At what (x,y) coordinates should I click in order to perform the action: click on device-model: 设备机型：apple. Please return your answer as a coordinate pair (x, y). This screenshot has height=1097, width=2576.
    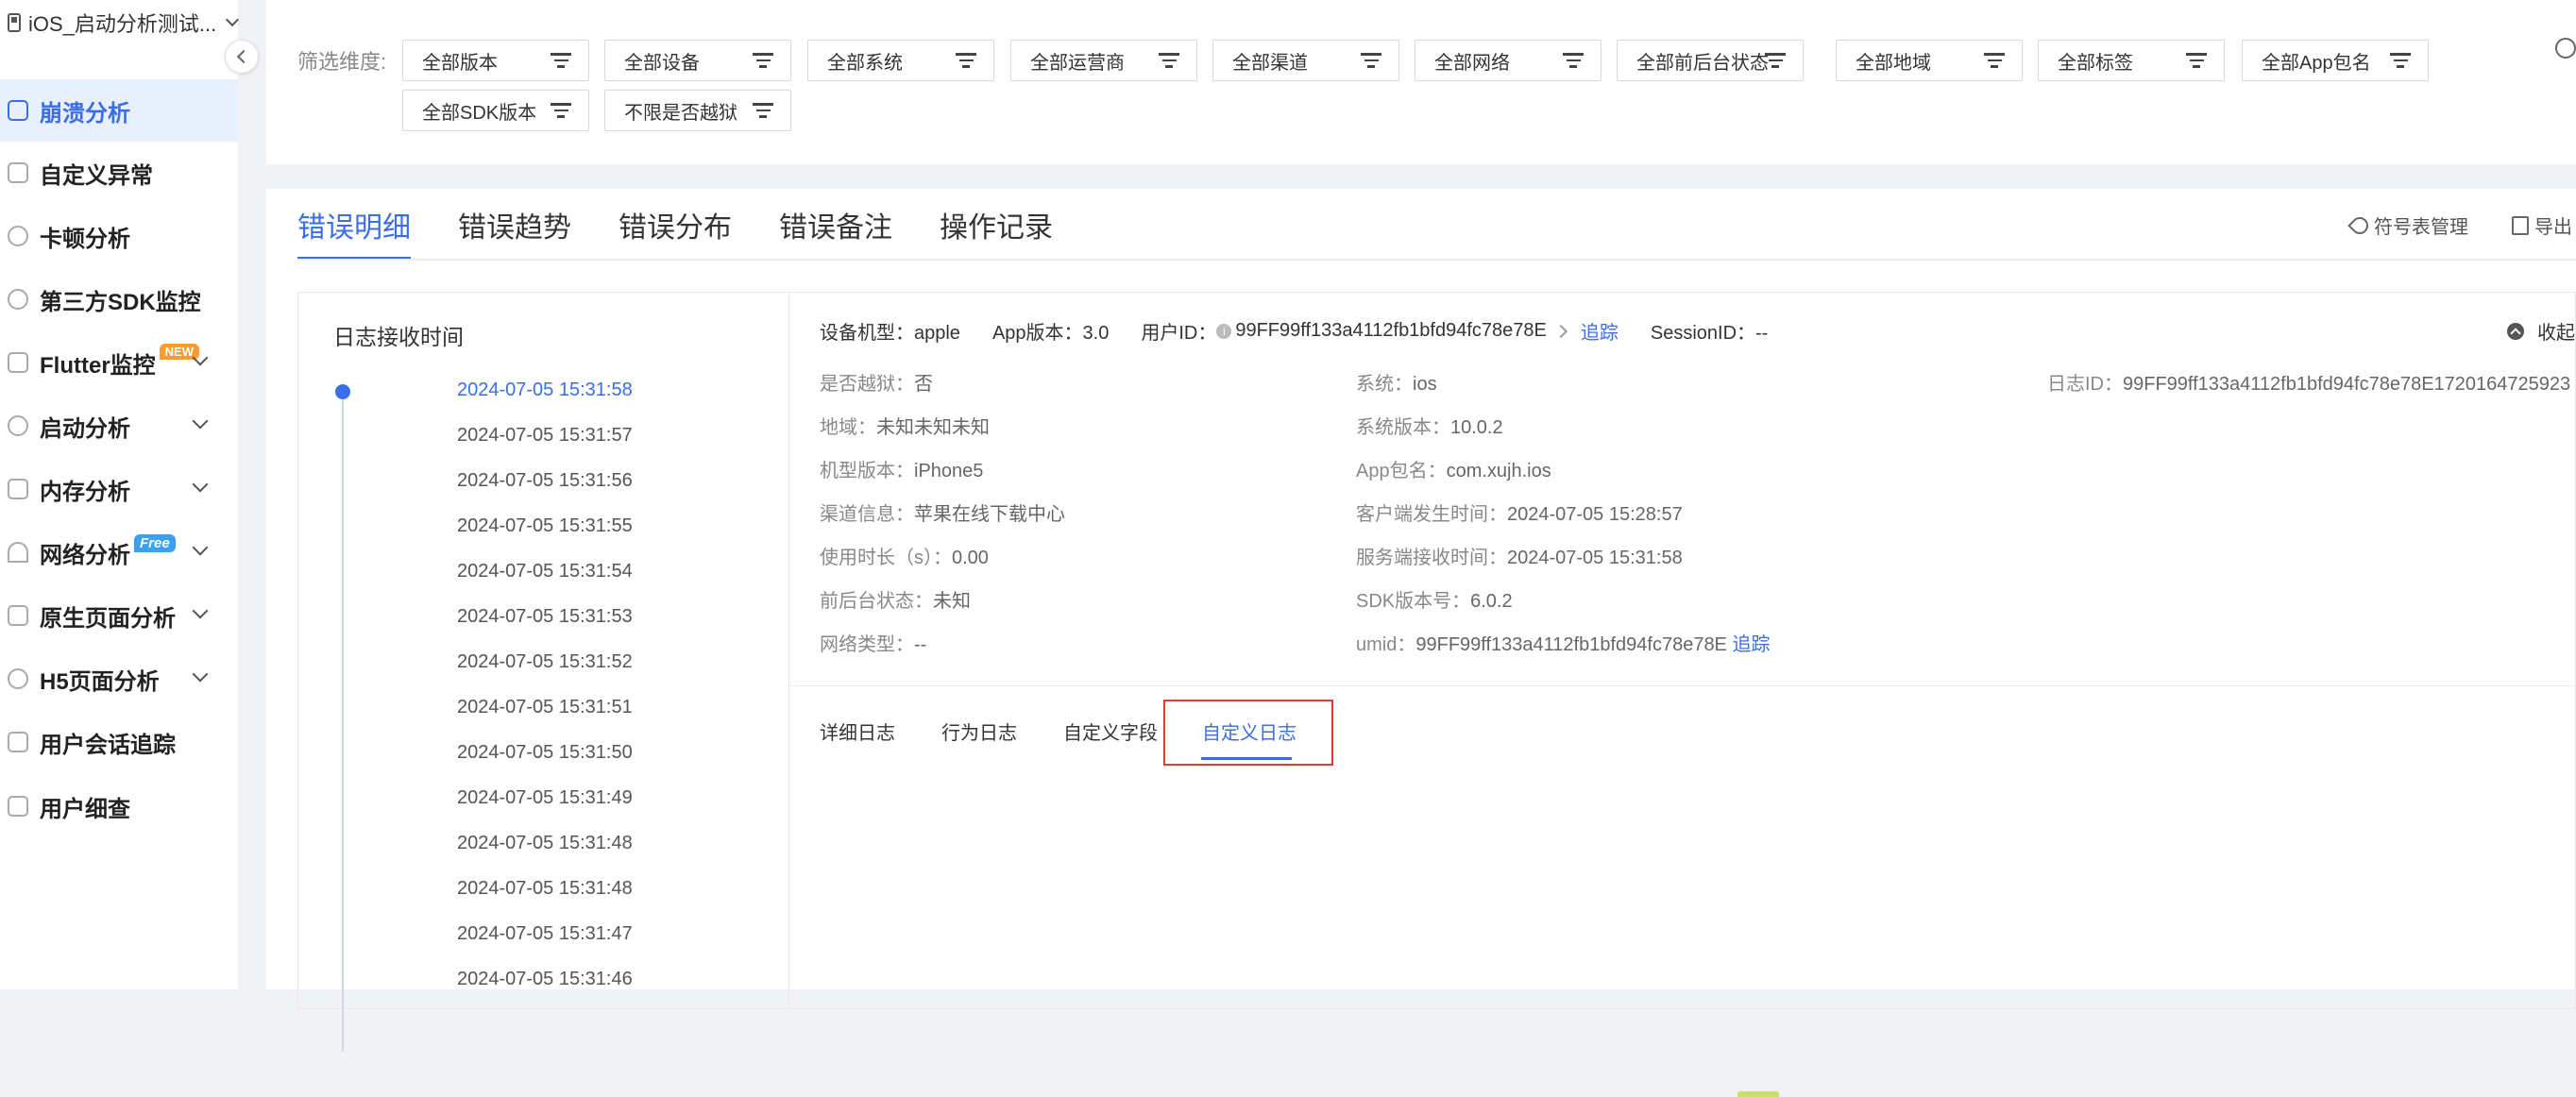
    Looking at the image, I should click on (890, 333).